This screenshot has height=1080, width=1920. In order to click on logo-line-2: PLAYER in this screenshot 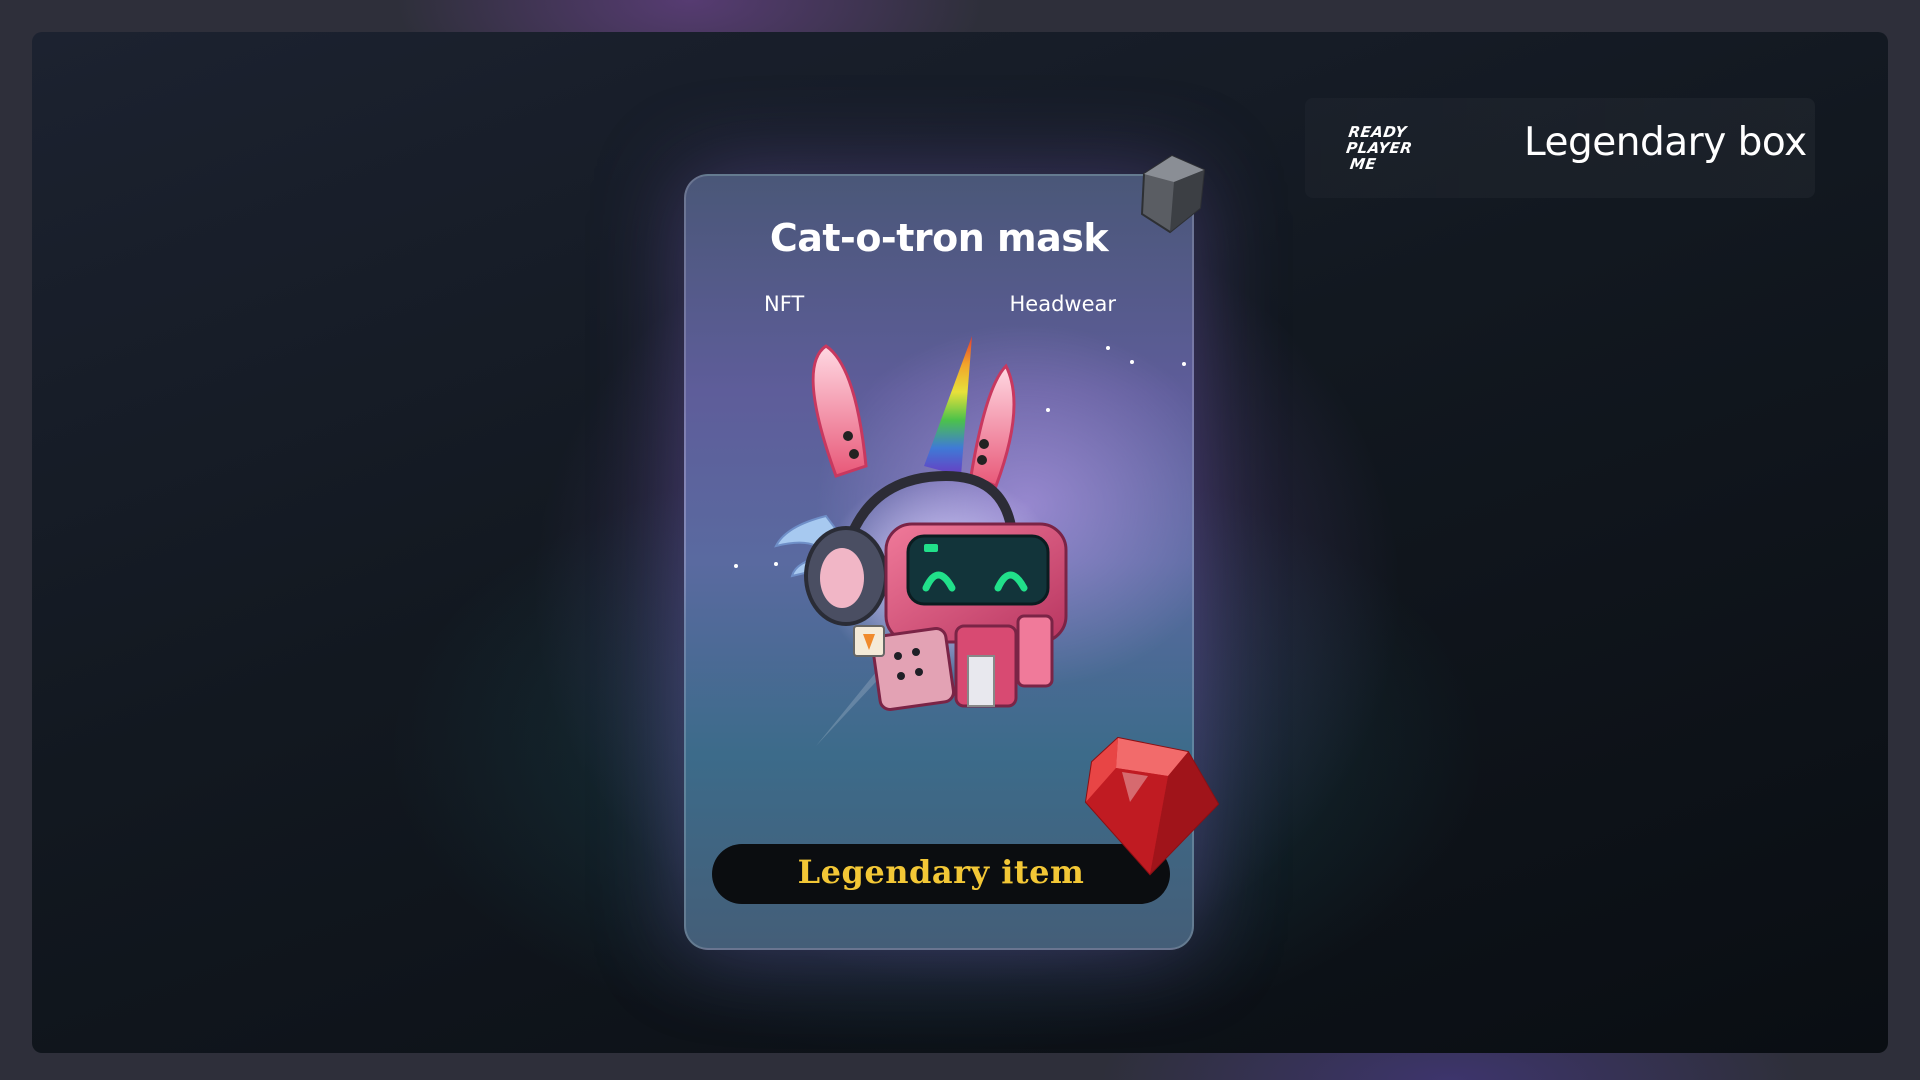, I will do `click(1379, 148)`.